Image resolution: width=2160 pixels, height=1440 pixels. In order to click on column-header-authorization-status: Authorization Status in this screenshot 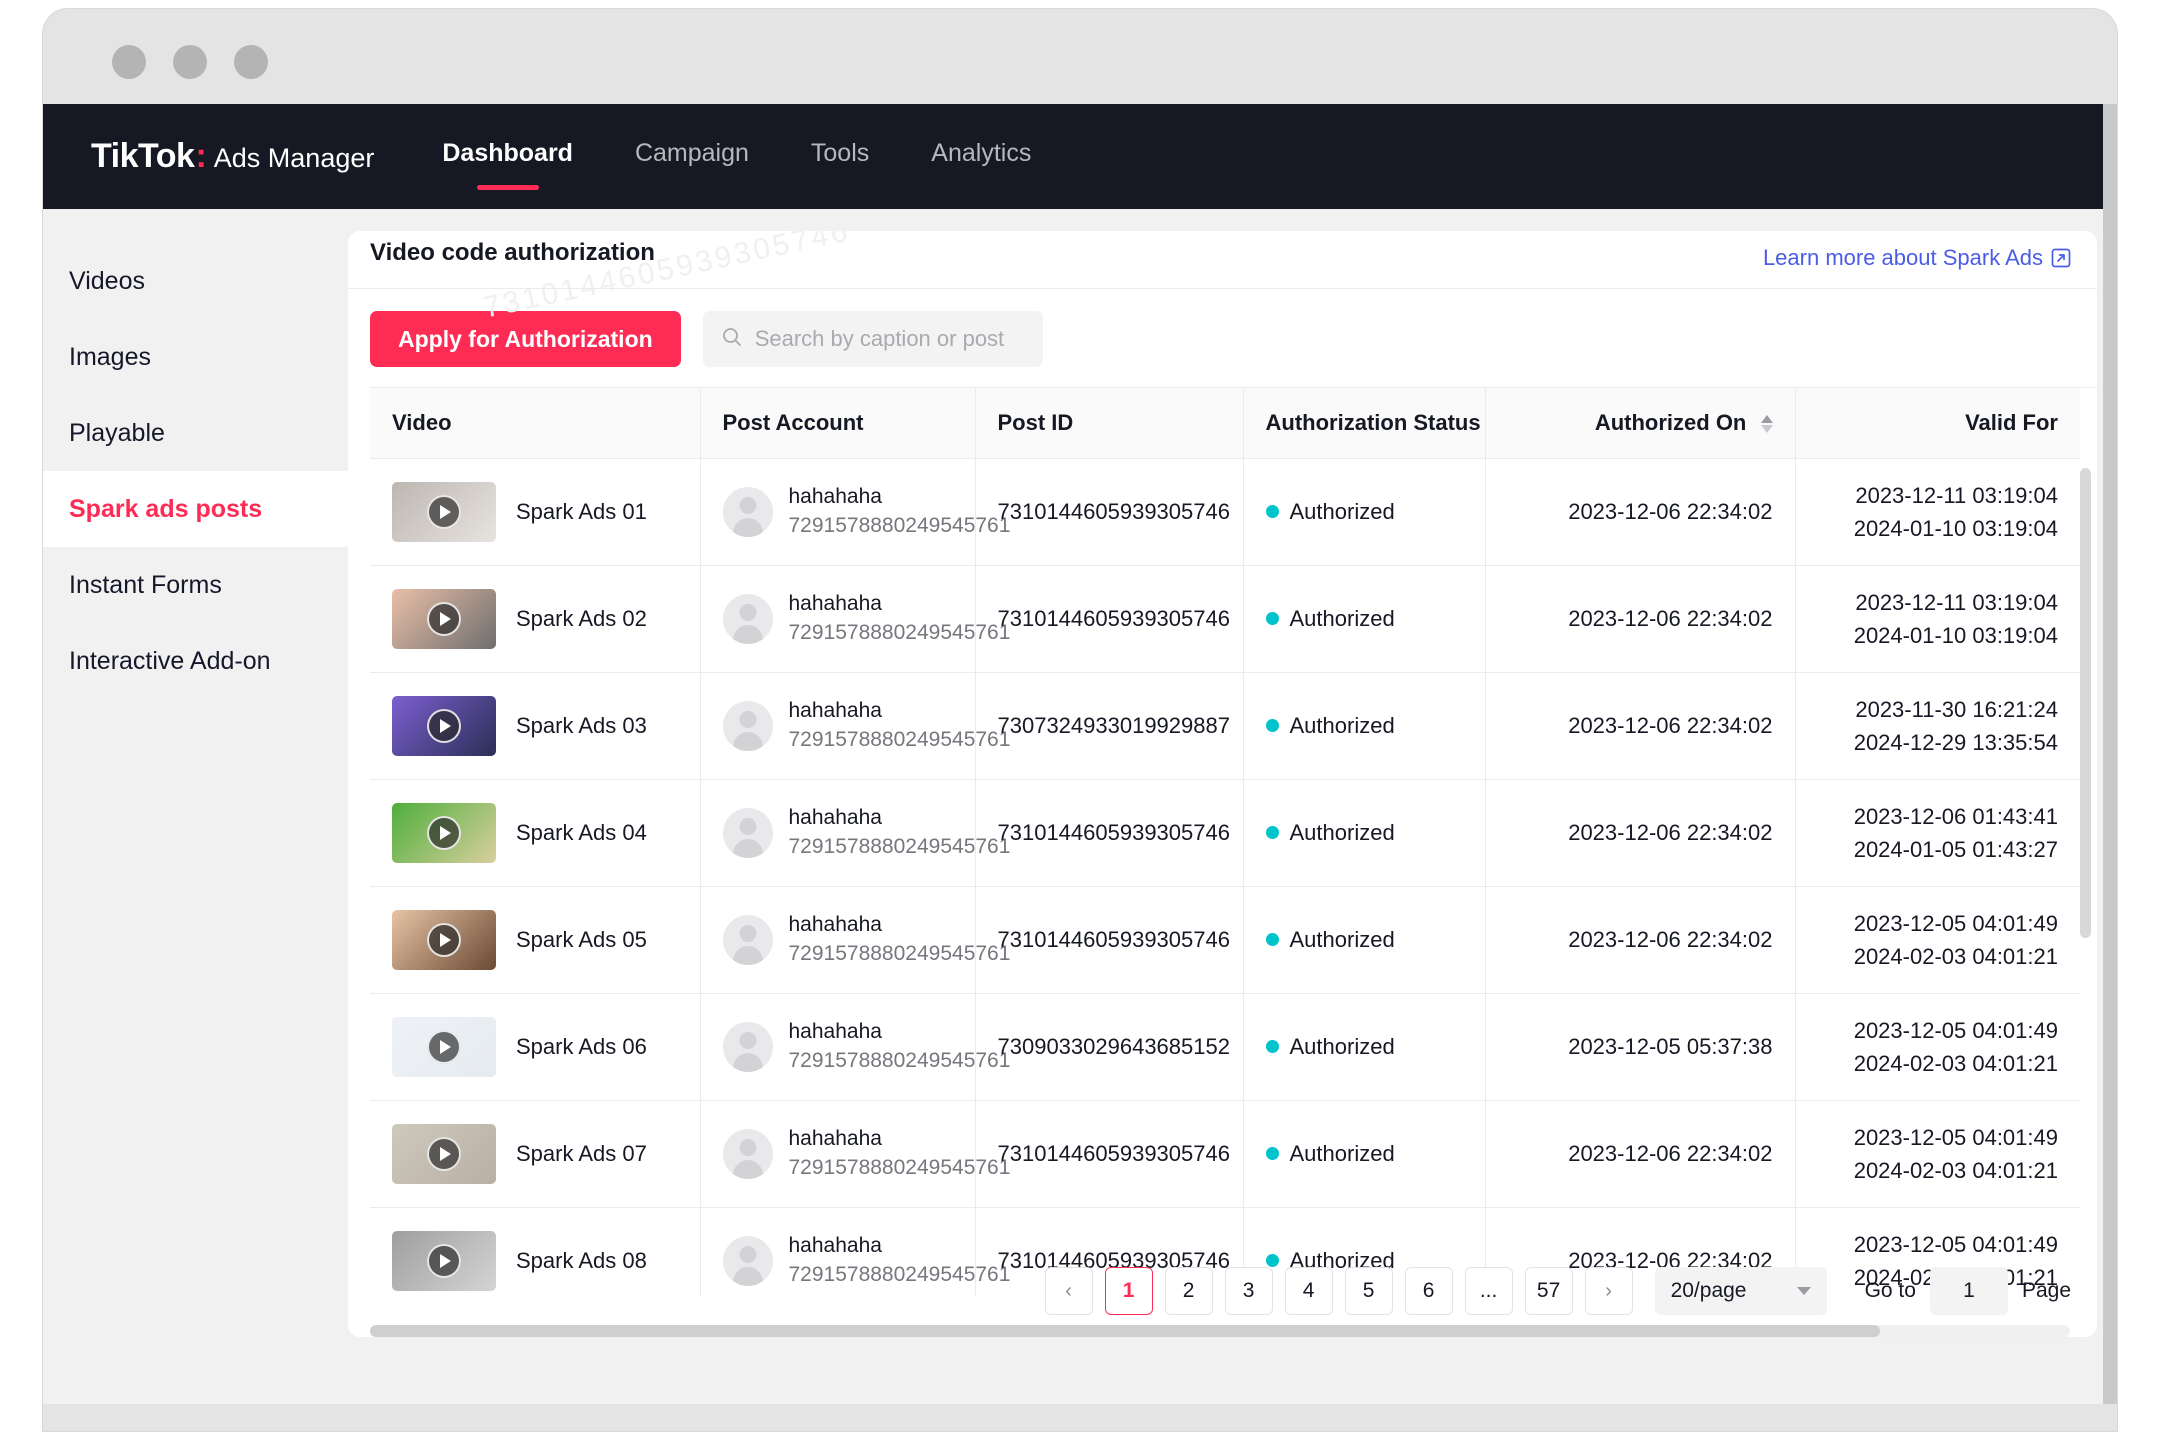, I will do `click(1364, 423)`.